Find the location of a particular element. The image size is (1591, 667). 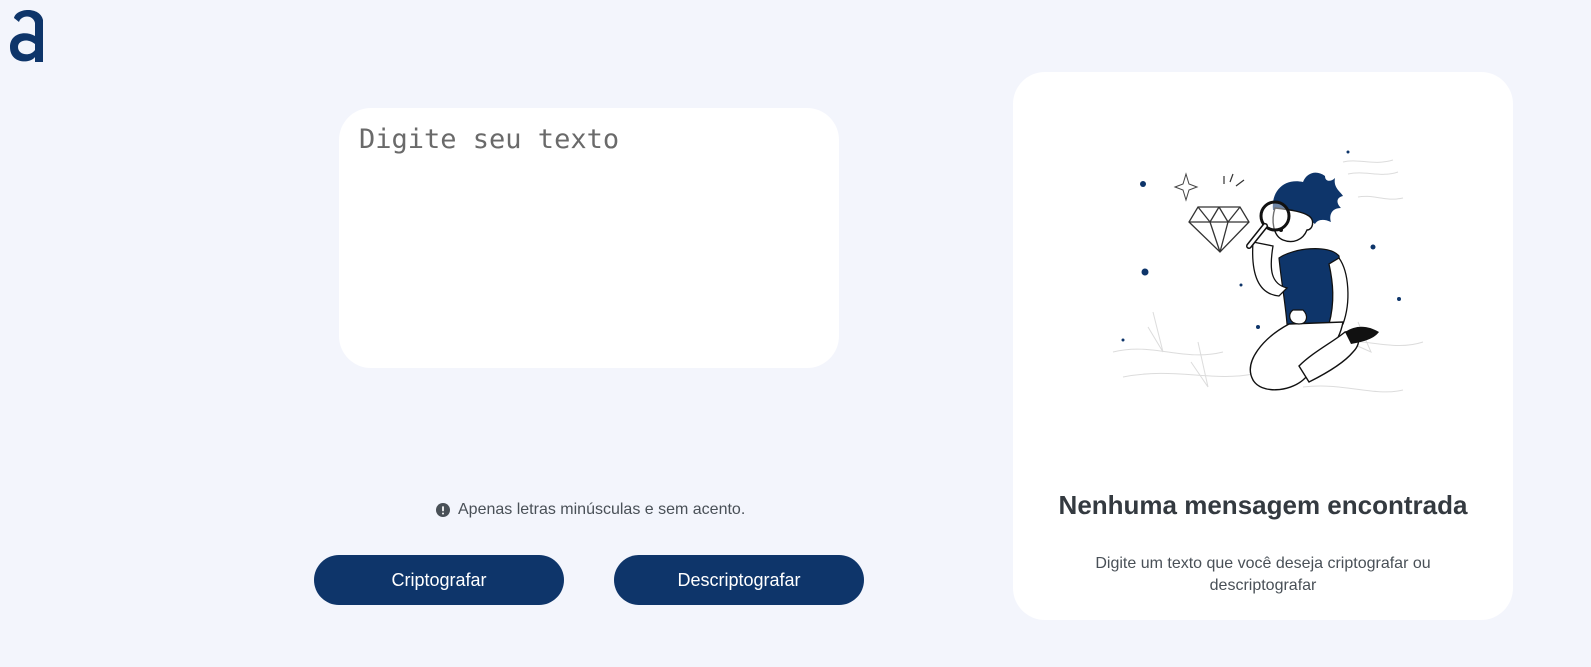

encrypt-button: Criptografar is located at coordinates (439, 580).